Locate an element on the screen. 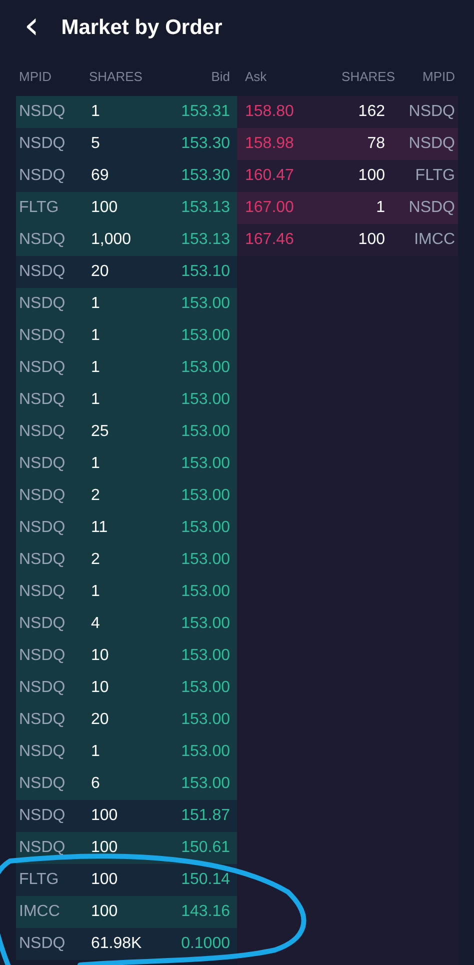  back-button: ‹ is located at coordinates (32, 28).